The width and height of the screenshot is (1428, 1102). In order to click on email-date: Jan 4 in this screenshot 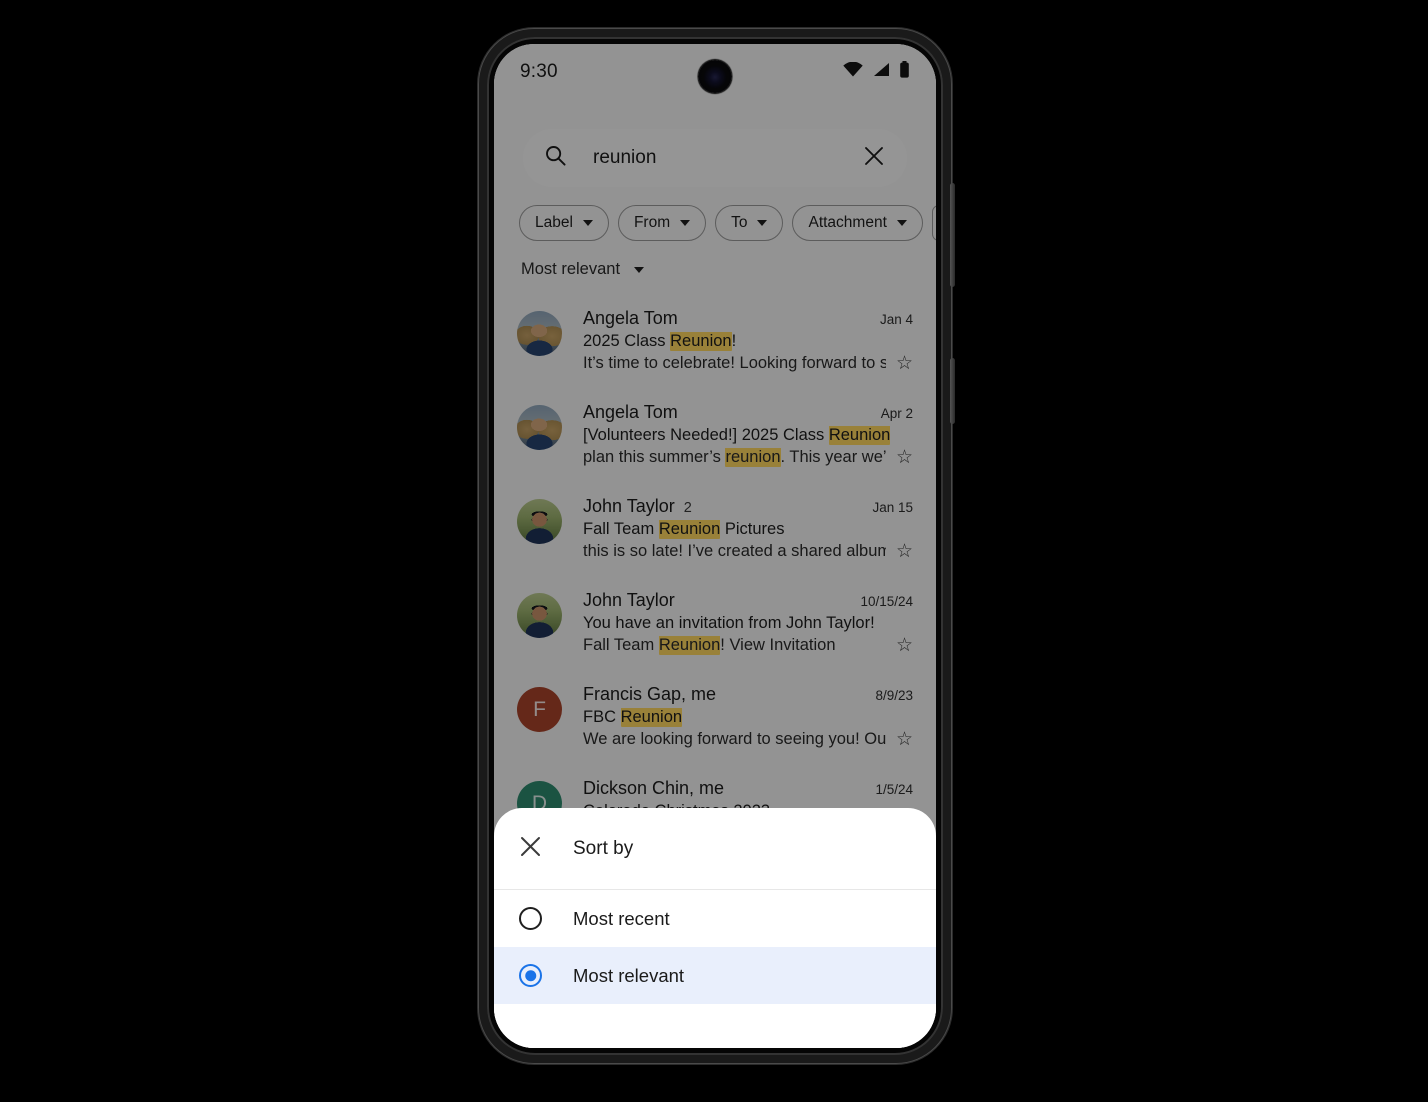, I will do `click(896, 319)`.